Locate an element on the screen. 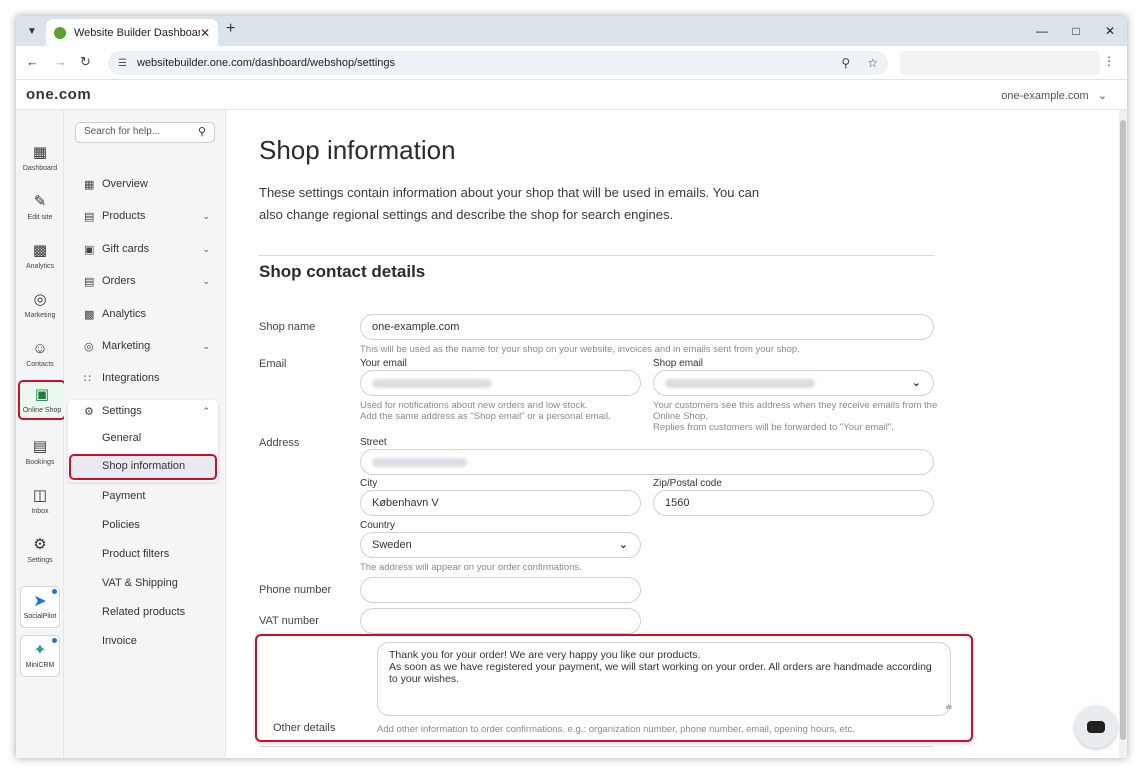  tab-strip: ▼ Website Builder Dashboard ✕ + — □ ✕ is located at coordinates (571, 31).